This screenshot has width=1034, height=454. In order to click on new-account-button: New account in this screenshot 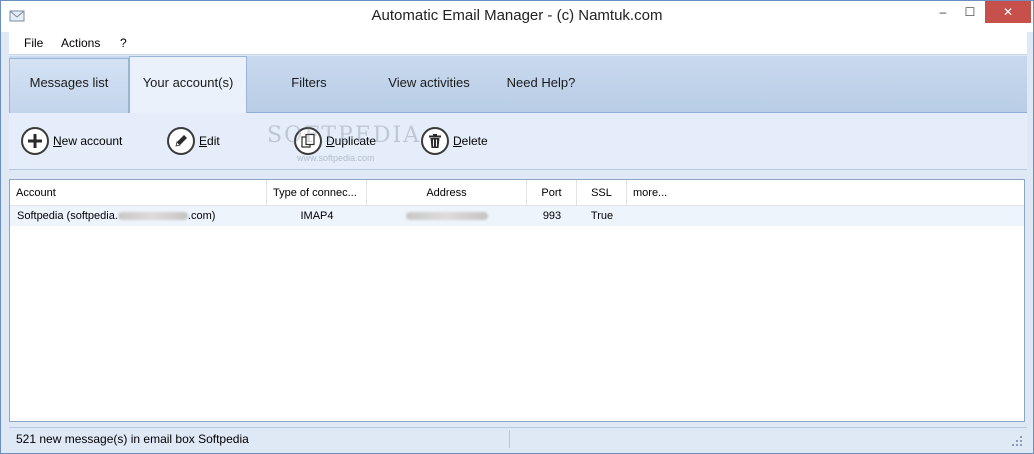, I will do `click(71, 141)`.